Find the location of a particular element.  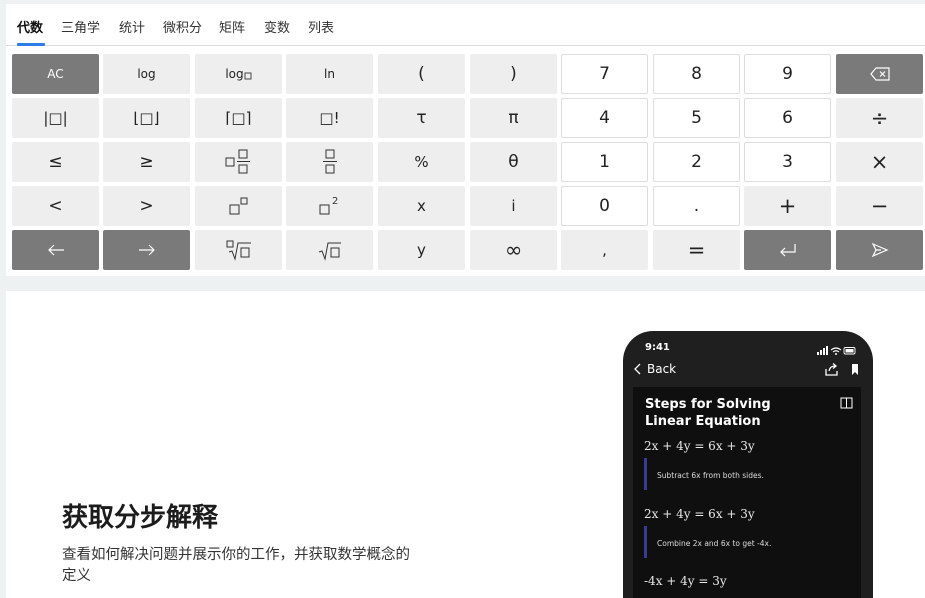

fraction-button is located at coordinates (329, 162).